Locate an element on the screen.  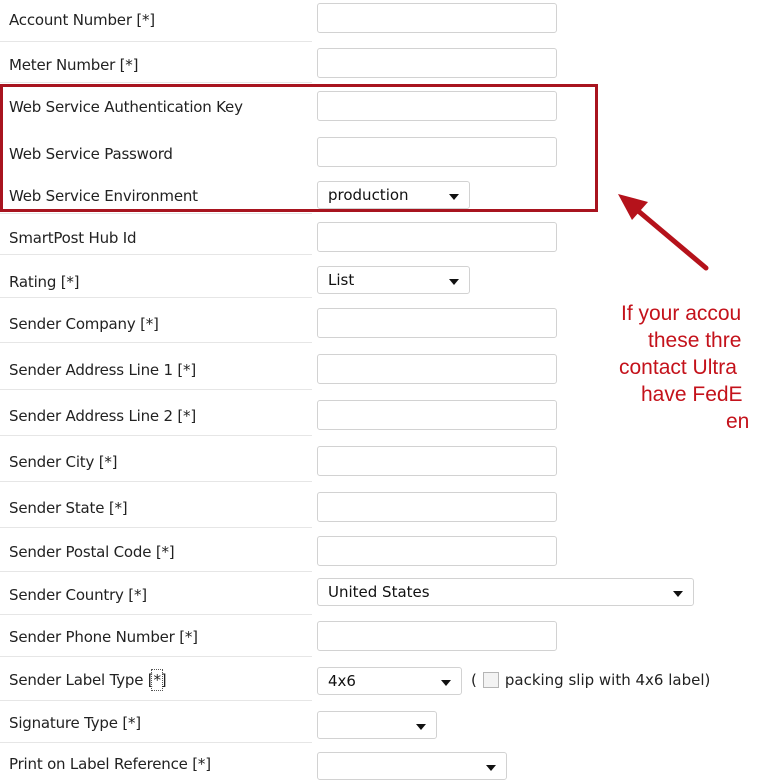
rating-label: Rating [*] is located at coordinates (44, 282).